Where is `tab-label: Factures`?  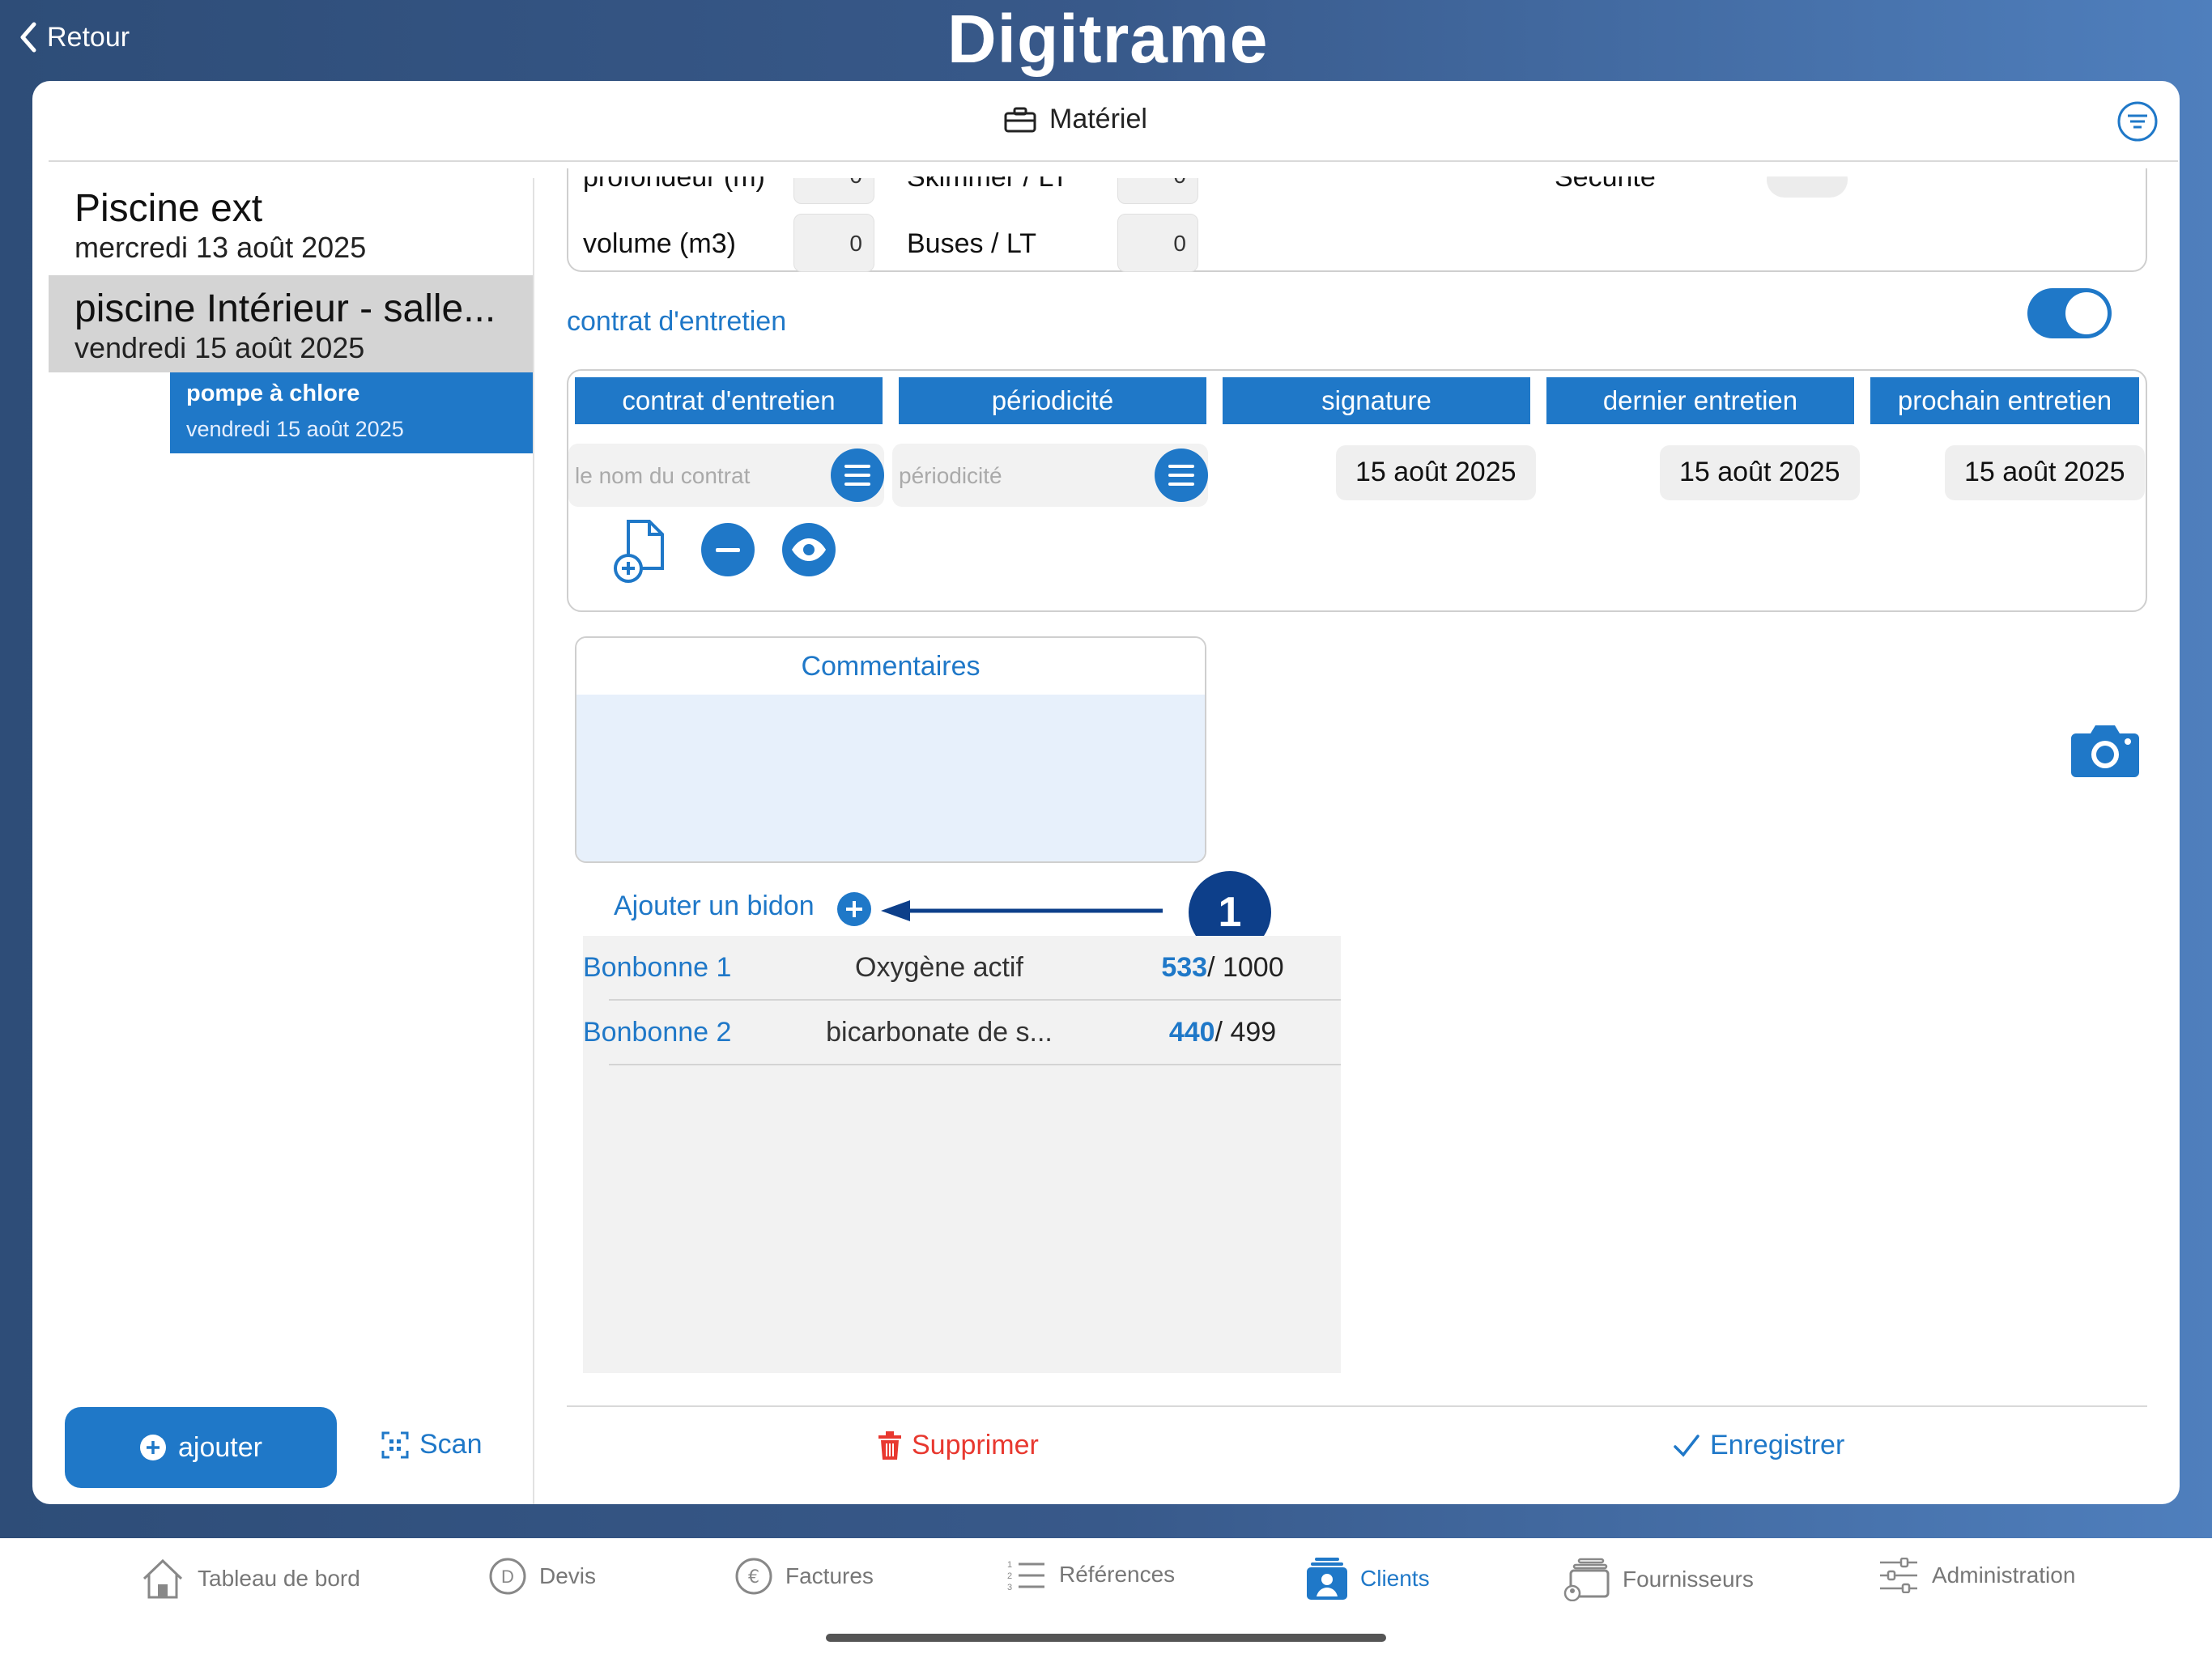
tab-label: Factures is located at coordinates (829, 1575).